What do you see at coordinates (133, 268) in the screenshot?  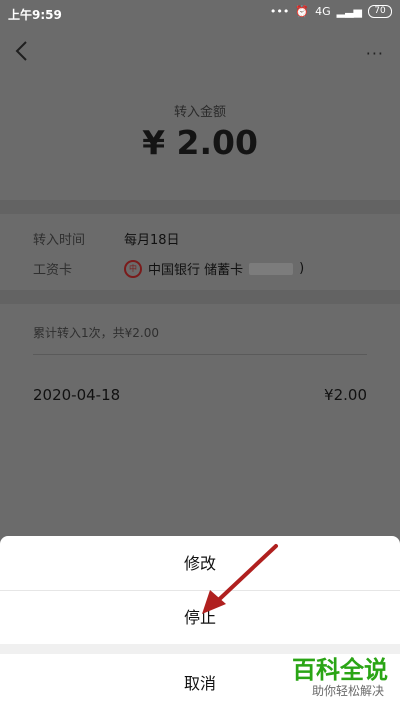 I see `bank-of-china-icon: 中` at bounding box center [133, 268].